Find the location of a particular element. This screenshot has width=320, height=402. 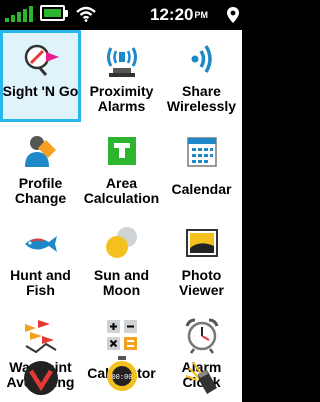

app-label: Proximity Alarms is located at coordinates (121, 98).